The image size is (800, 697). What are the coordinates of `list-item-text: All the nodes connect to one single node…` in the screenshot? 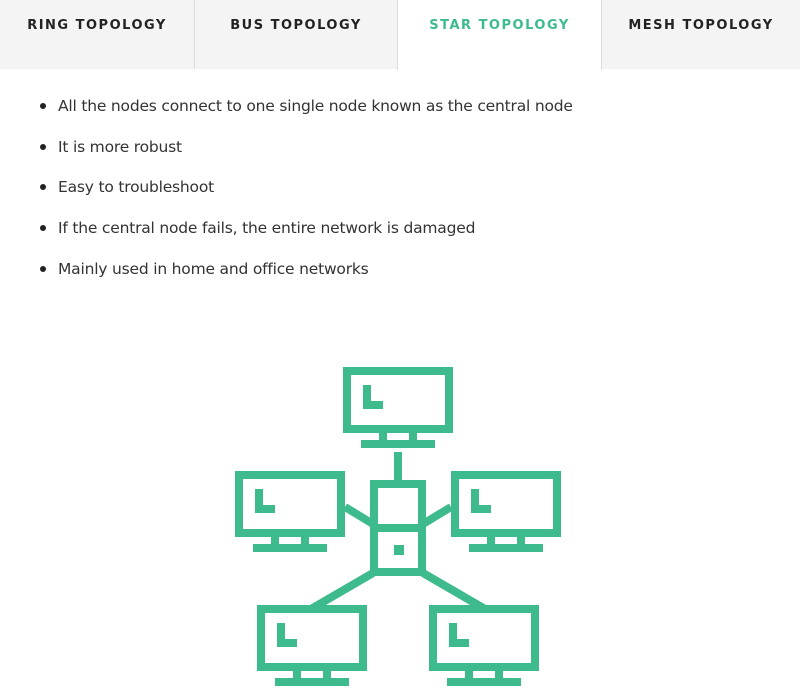 It's located at (315, 106).